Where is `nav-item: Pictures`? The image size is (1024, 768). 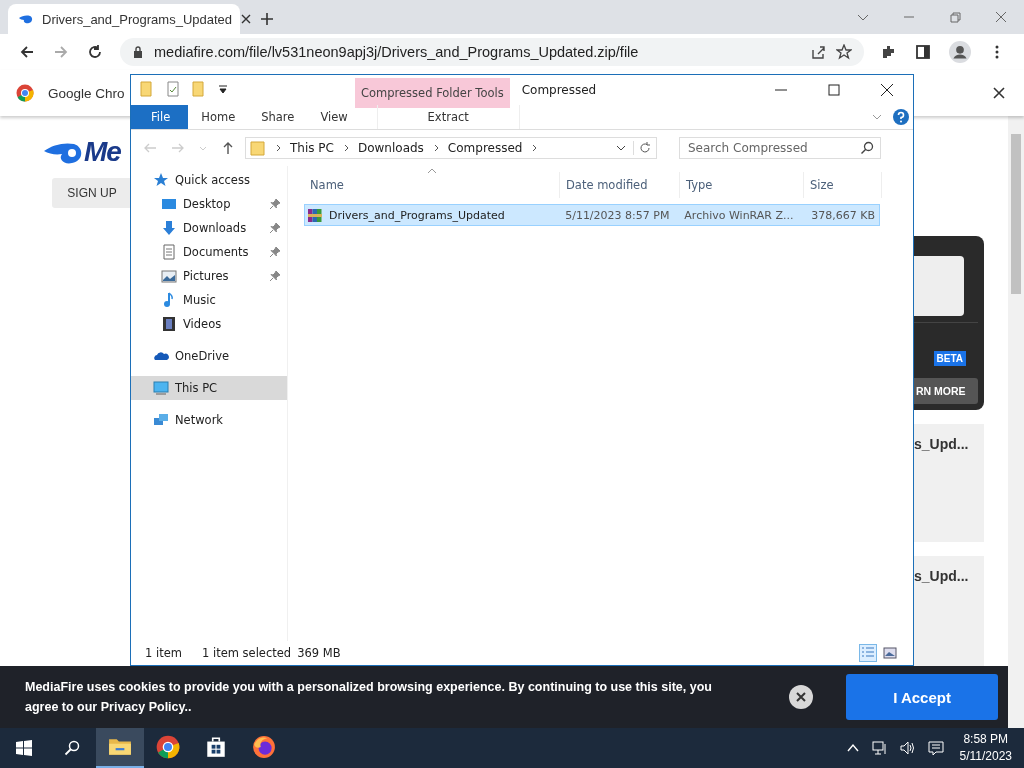
nav-item: Pictures is located at coordinates (209, 276).